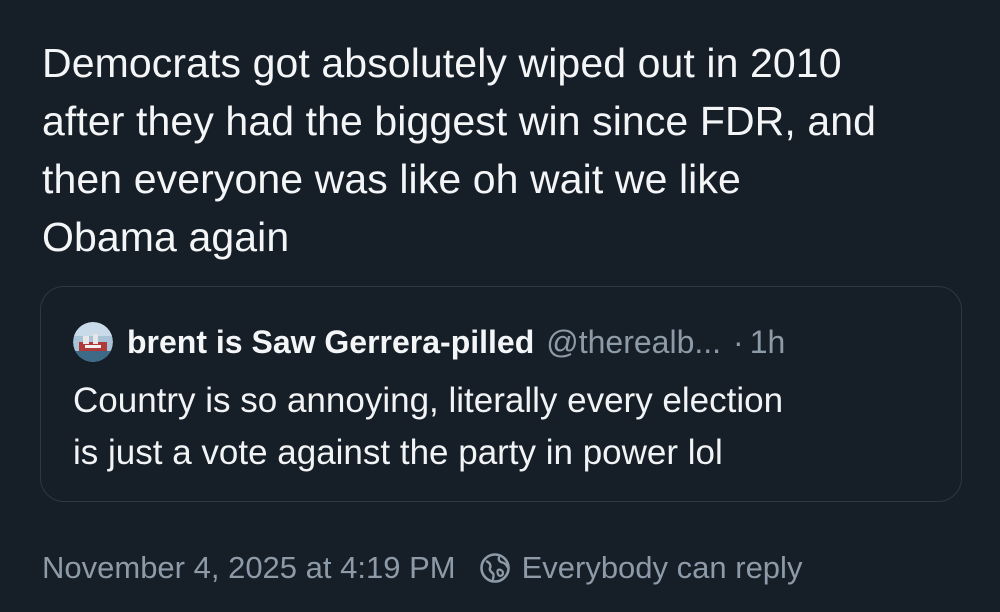  I want to click on quoted-post-time: 1h, so click(768, 342).